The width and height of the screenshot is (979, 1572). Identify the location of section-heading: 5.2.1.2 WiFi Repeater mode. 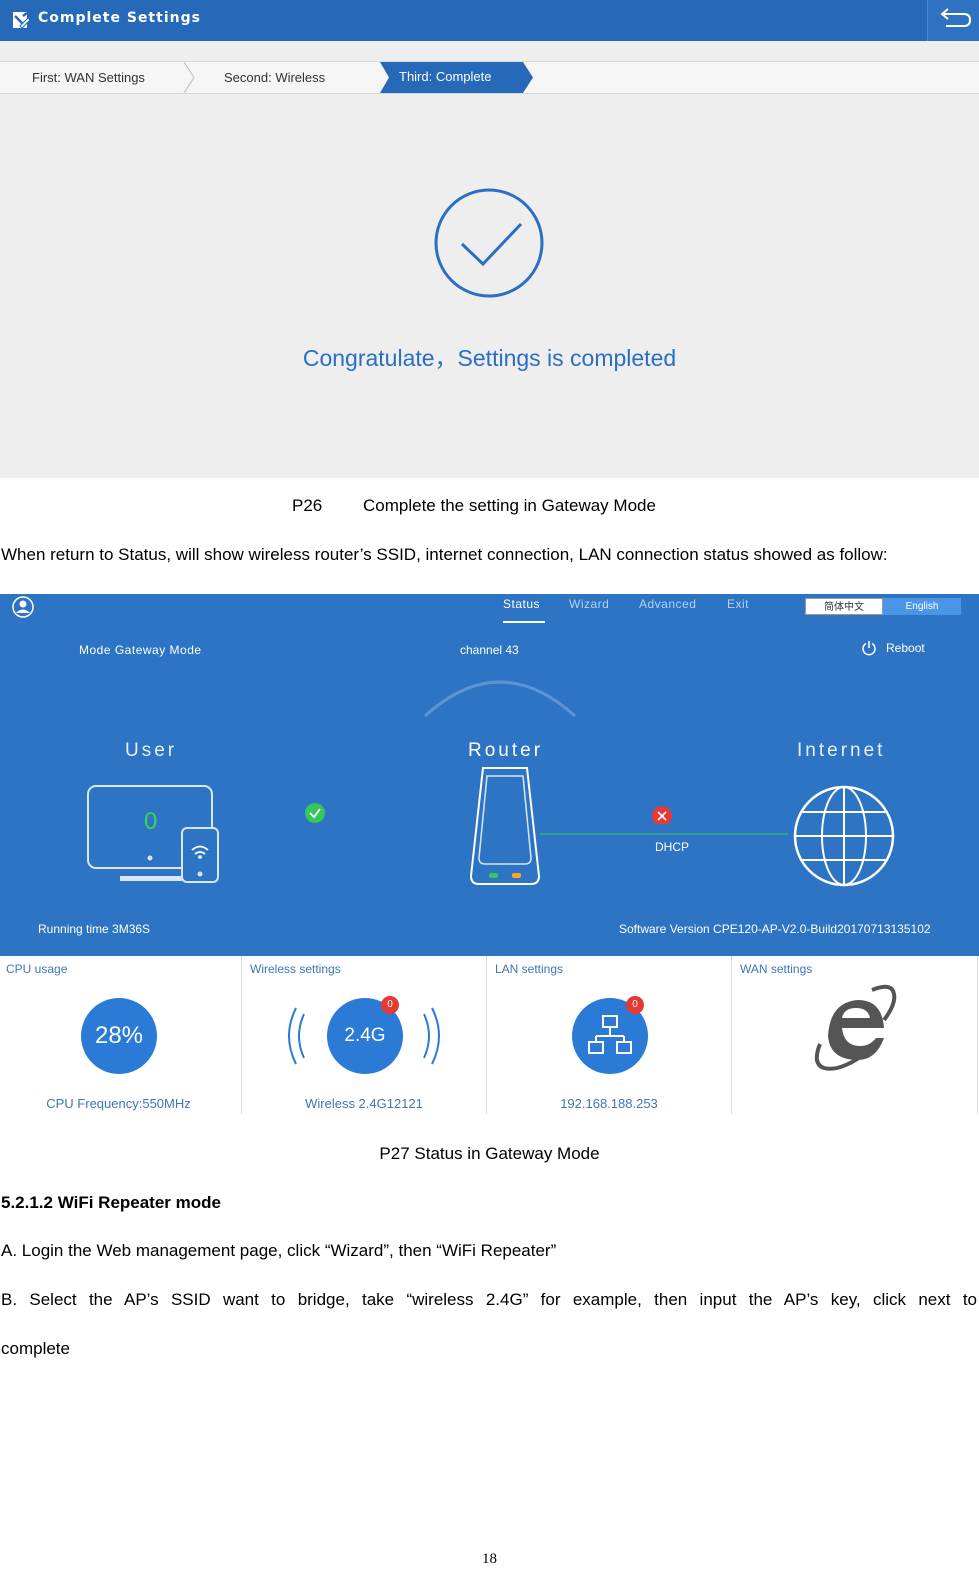
(111, 1202).